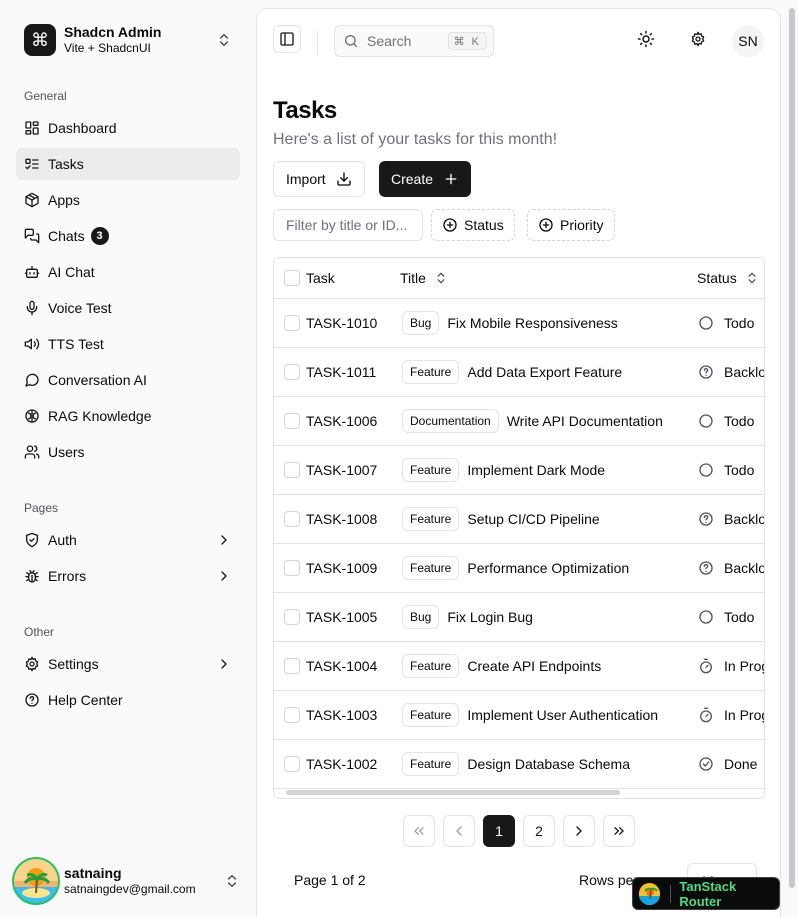  I want to click on sidebar-toggle-button, so click(287, 39).